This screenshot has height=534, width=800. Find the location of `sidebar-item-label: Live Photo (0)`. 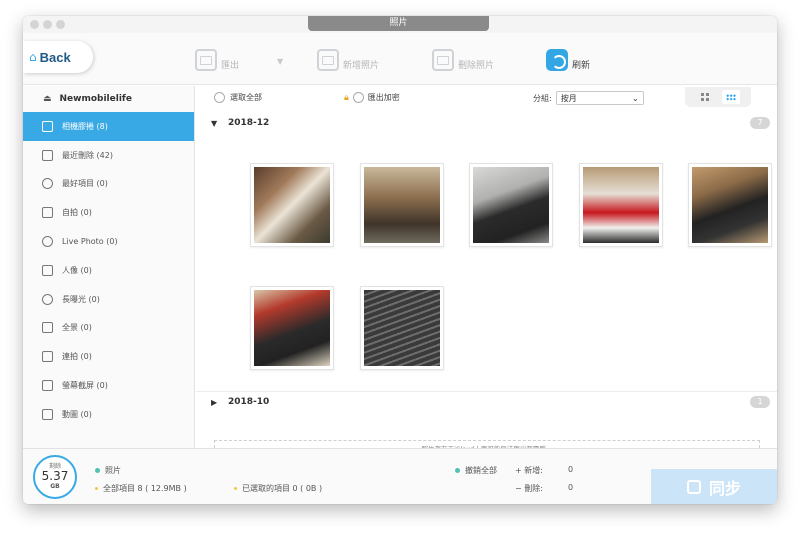

sidebar-item-label: Live Photo (0) is located at coordinates (90, 242).